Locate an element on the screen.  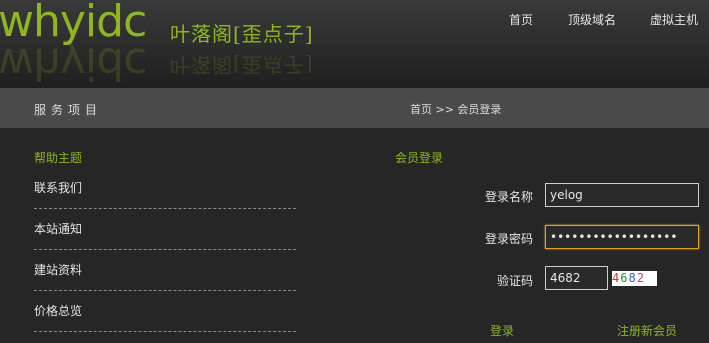
captcha-image: 4682 is located at coordinates (634, 278).